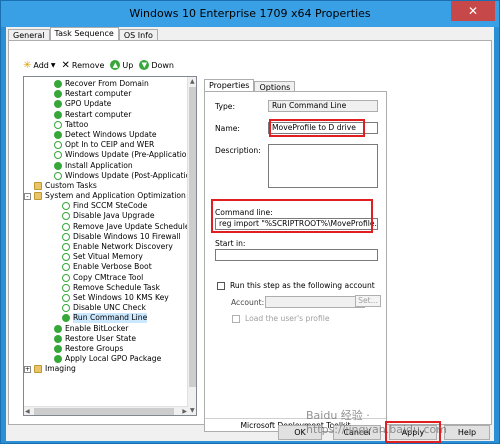 The image size is (500, 444). I want to click on tree-item: Remove Schedule Task, so click(106, 288).